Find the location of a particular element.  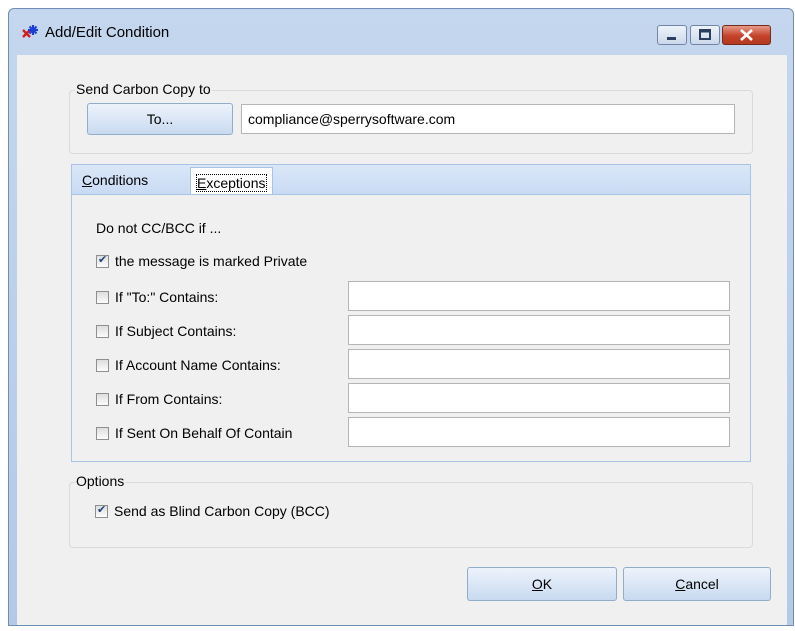

tab-exceptions-label: Exceptions is located at coordinates (231, 182).